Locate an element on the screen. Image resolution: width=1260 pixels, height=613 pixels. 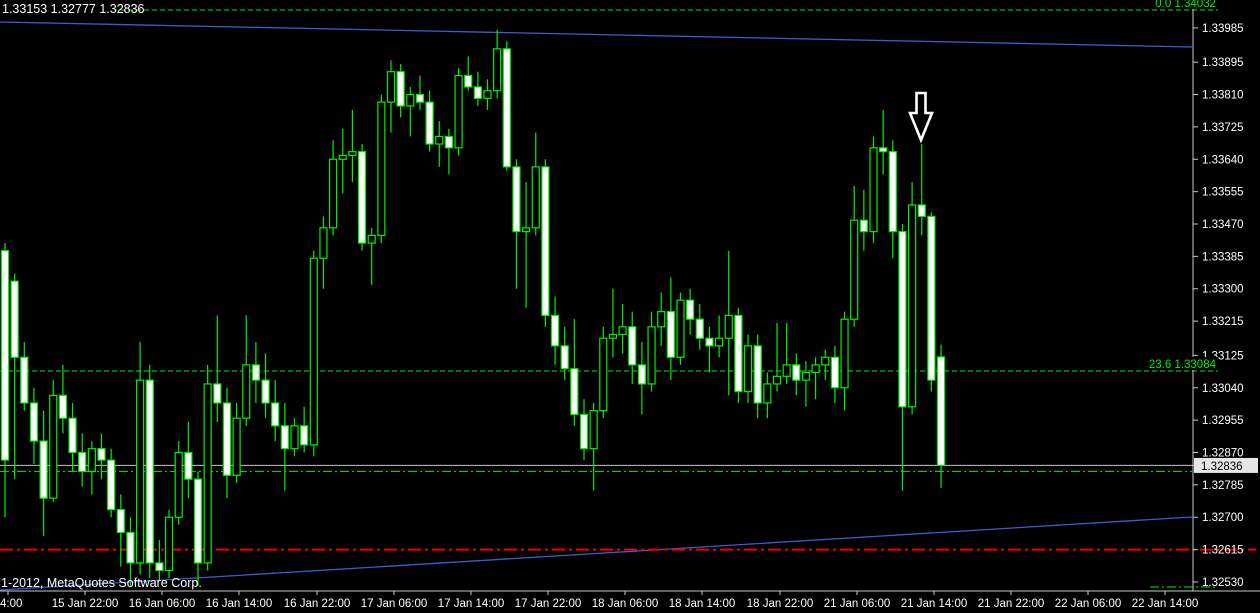
price-axis-label: 1.33385 is located at coordinates (1223, 257).